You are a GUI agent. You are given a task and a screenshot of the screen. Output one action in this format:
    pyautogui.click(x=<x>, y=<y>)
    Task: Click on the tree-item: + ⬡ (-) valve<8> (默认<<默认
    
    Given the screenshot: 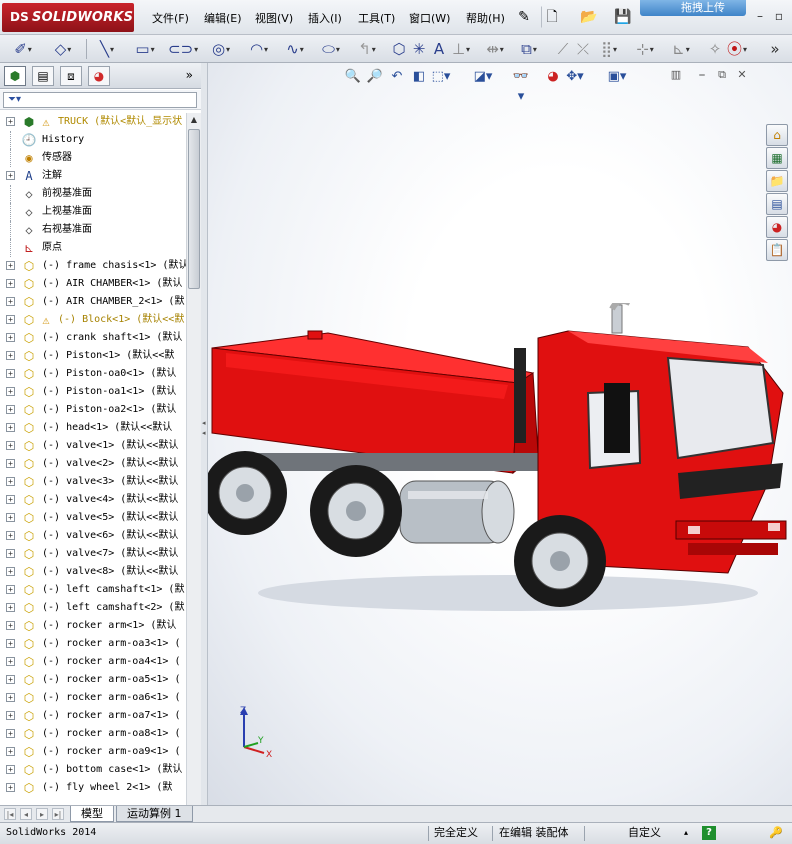 What is the action you would take?
    pyautogui.click(x=93, y=572)
    